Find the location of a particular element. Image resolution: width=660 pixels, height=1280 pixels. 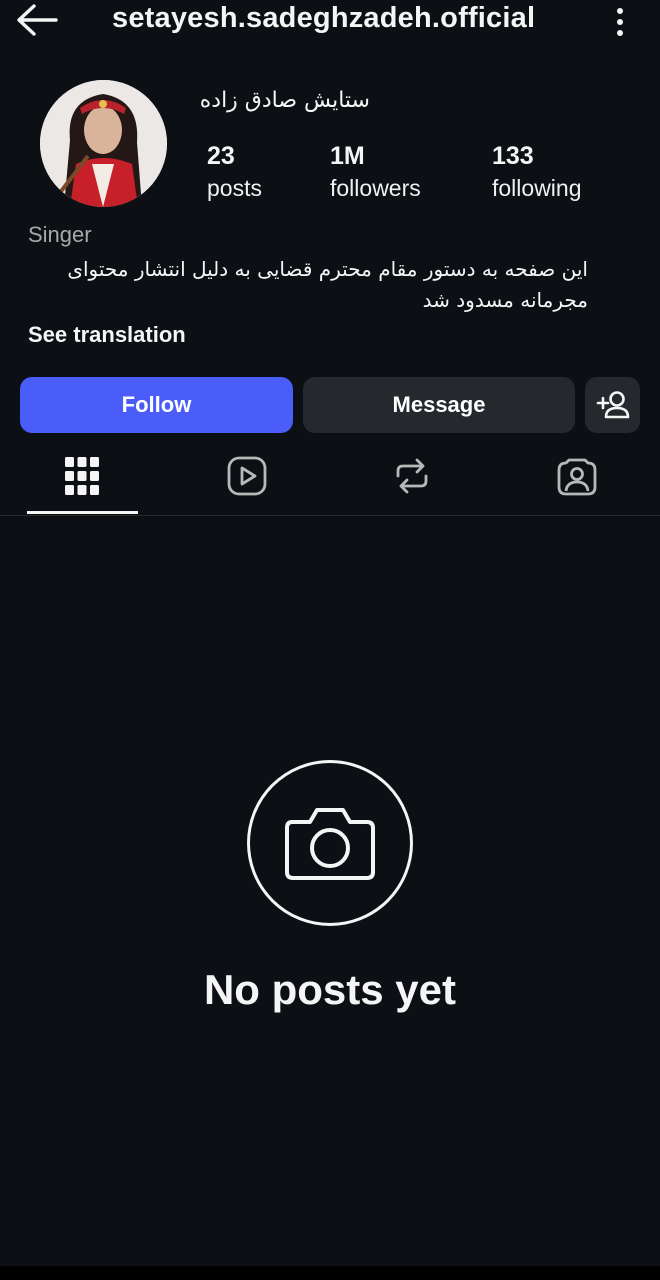

follow-button: Follow is located at coordinates (156, 405).